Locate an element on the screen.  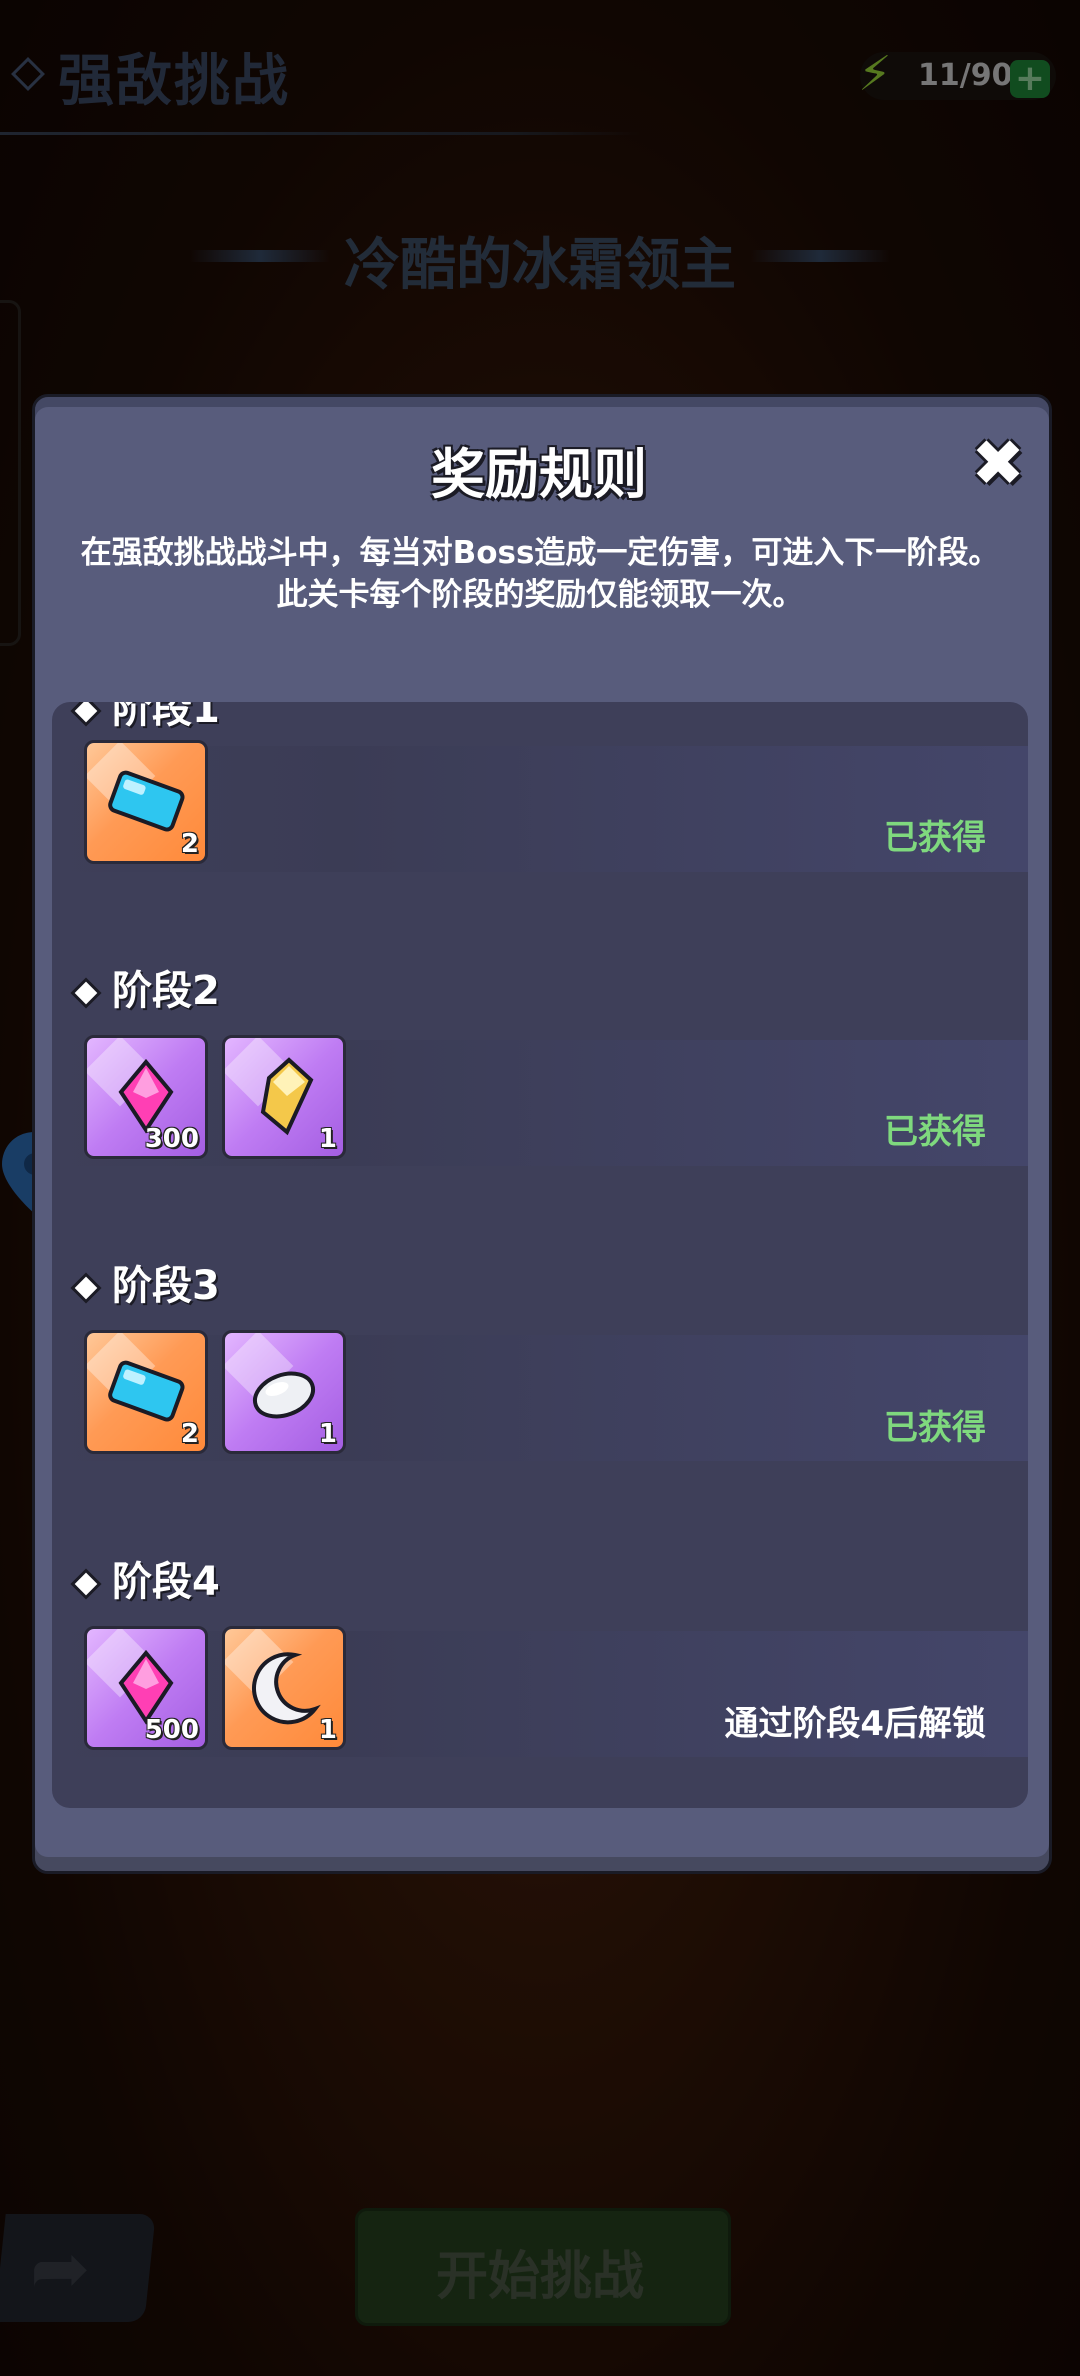
gem-item: 500 is located at coordinates (146, 1688).